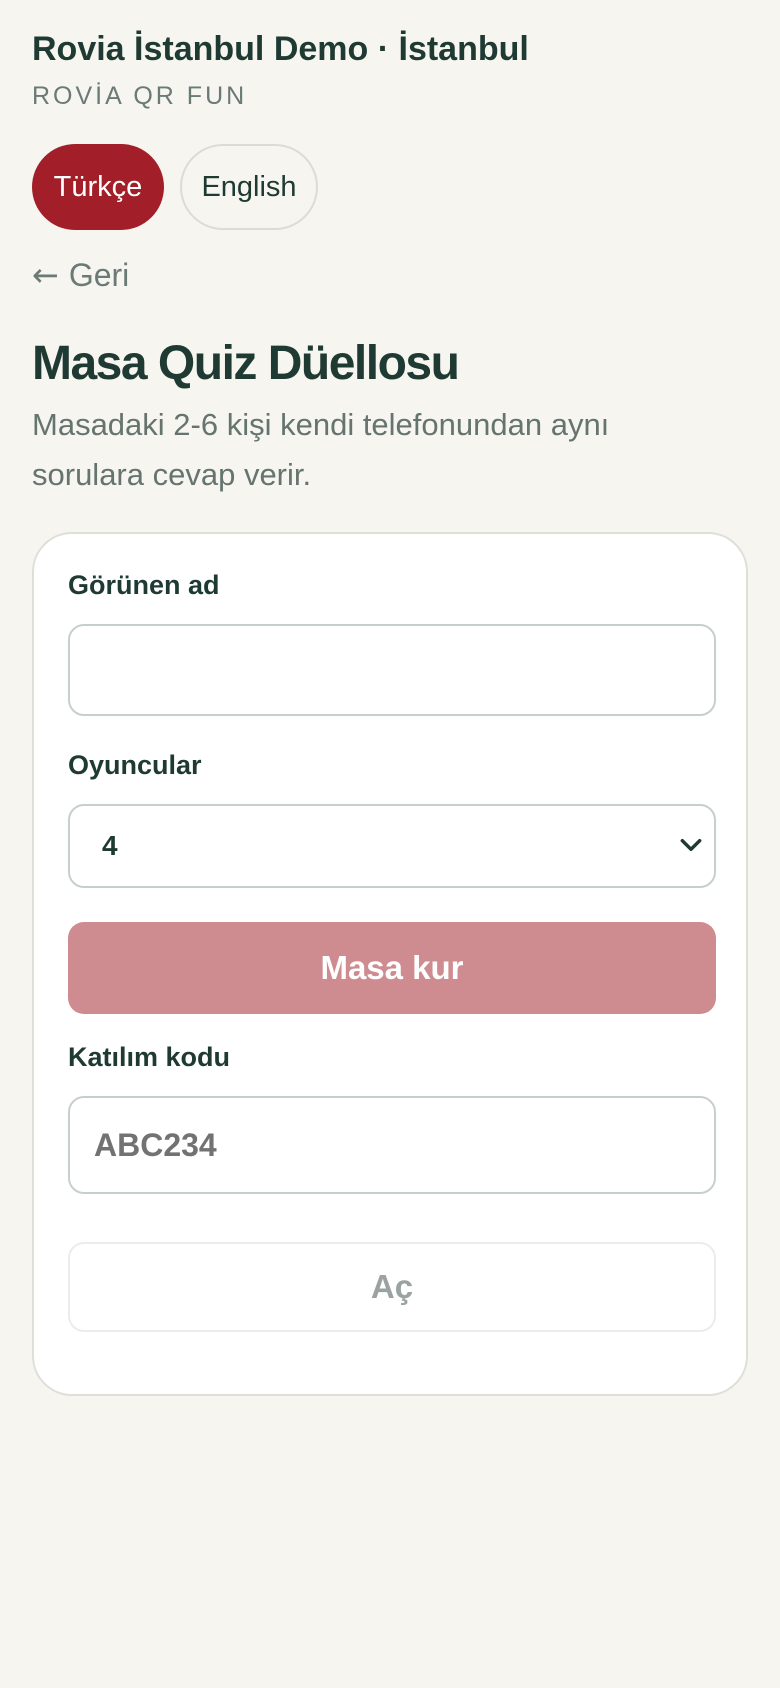  What do you see at coordinates (110, 845) in the screenshot?
I see `players-select-value: 4` at bounding box center [110, 845].